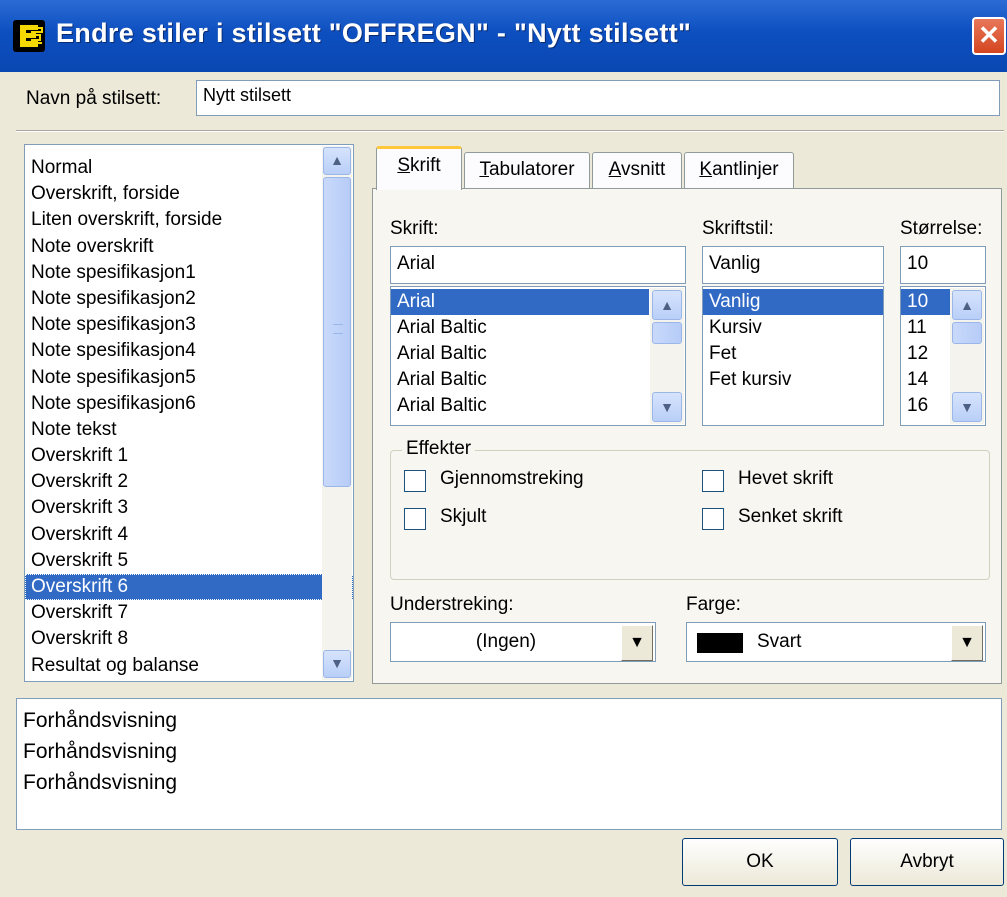 The height and width of the screenshot is (897, 1007). I want to click on style-list-item: Overskrift 4, so click(189, 535).